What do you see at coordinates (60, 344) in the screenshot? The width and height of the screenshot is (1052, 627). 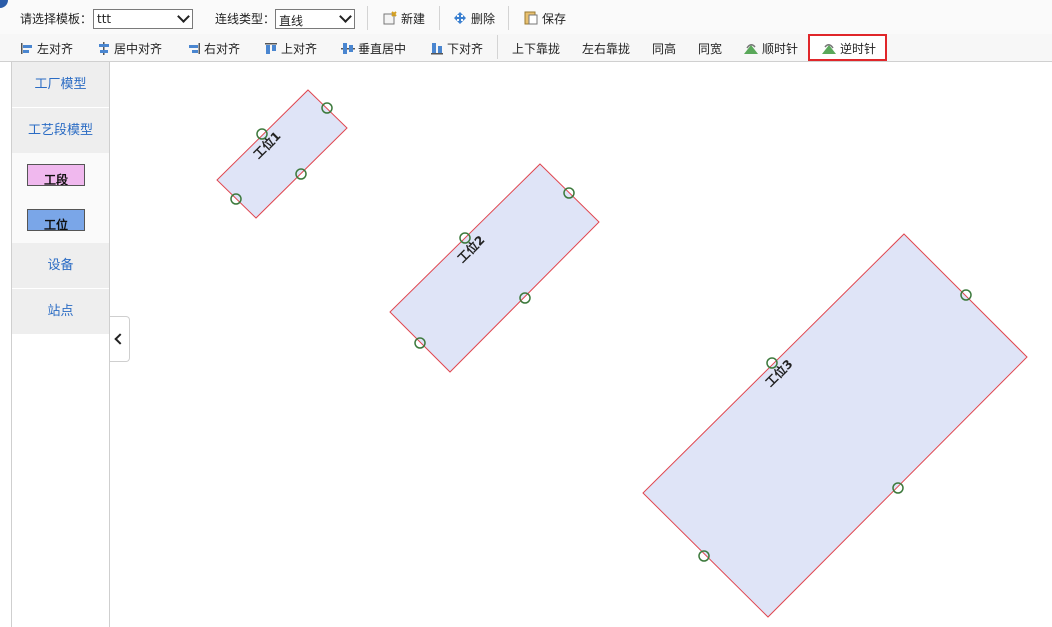 I see `model-palette-sidebar: 工厂模型 工艺段模型 工段 工位 设备 站点` at bounding box center [60, 344].